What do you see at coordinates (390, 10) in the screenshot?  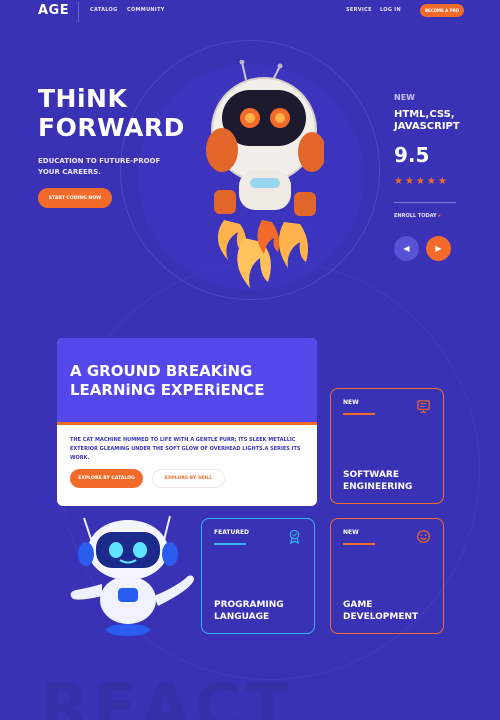 I see `nav-link-login: LOG IN` at bounding box center [390, 10].